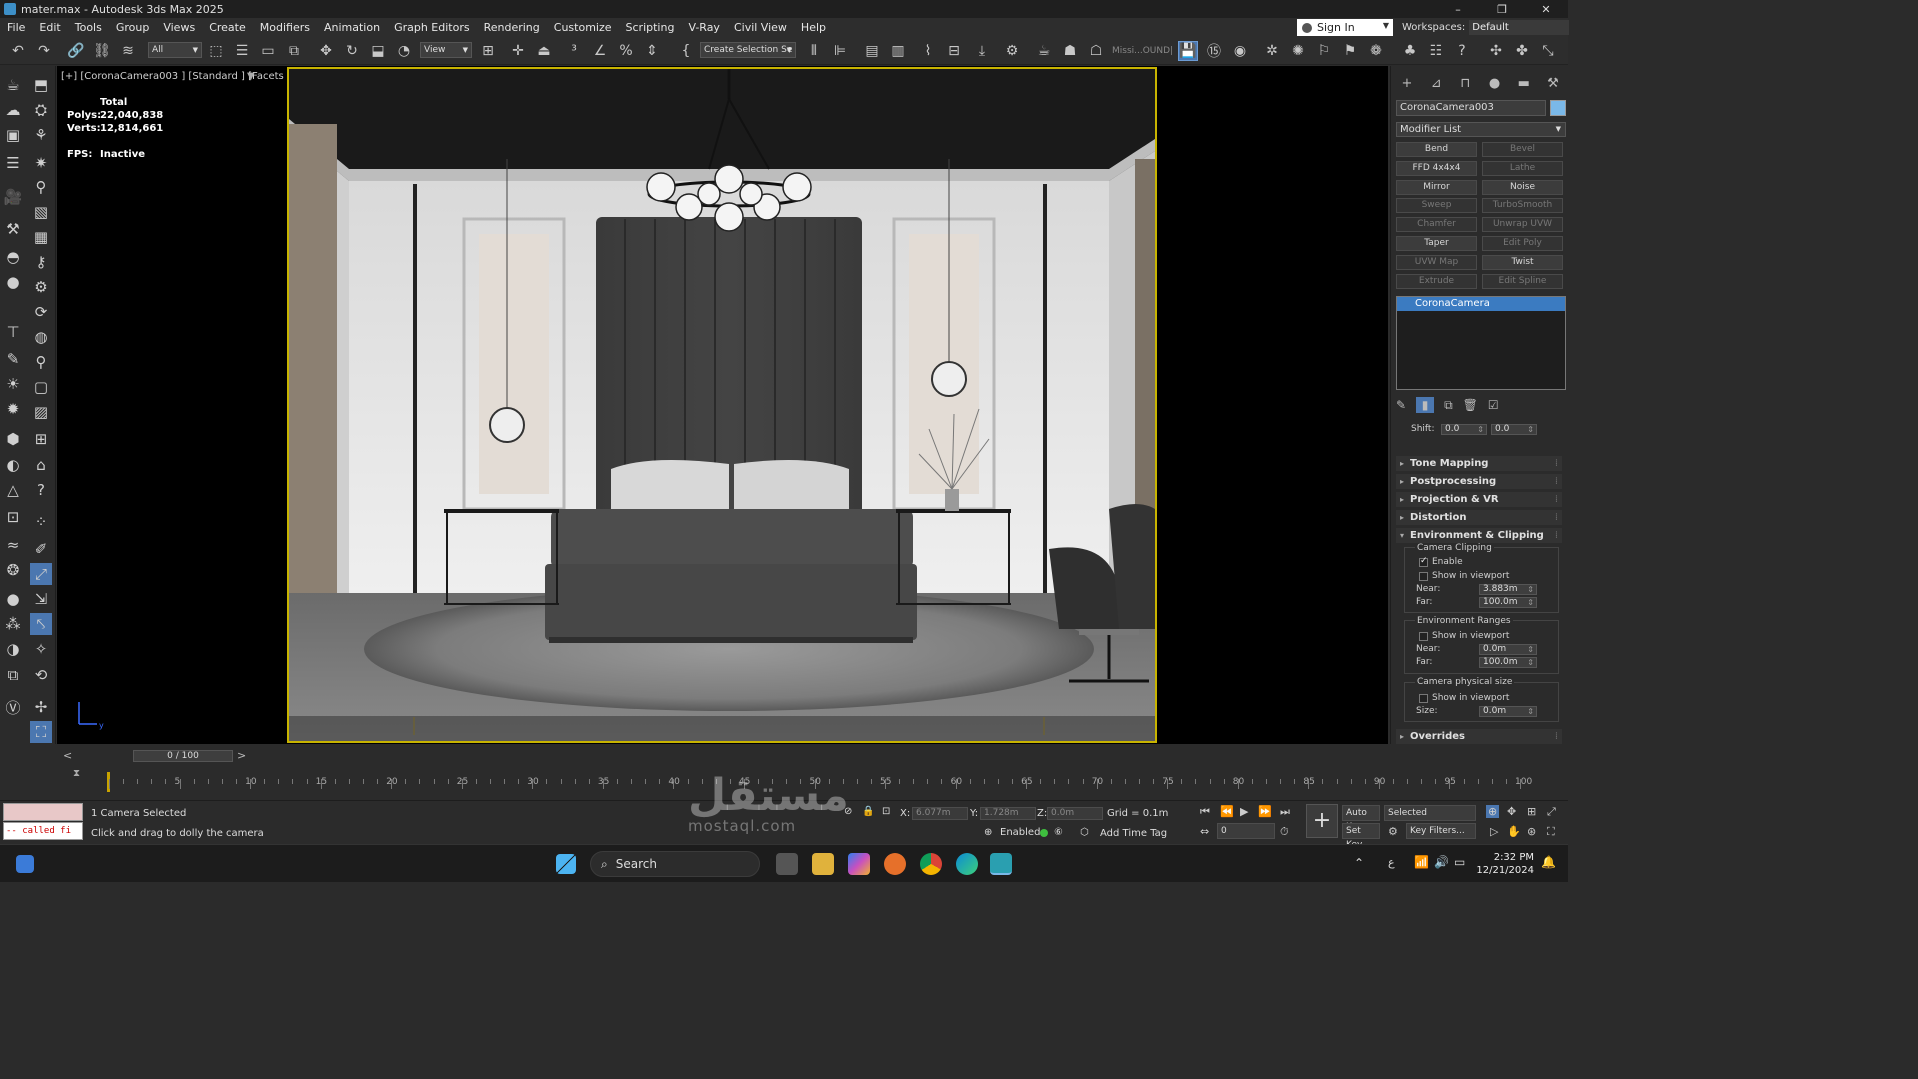 The height and width of the screenshot is (1079, 1918). I want to click on time-tag-icon: ⬡, so click(1084, 832).